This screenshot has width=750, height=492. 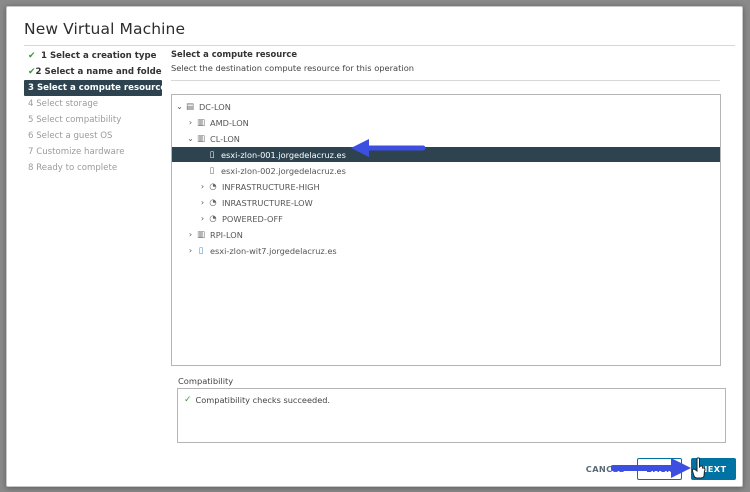 I want to click on tree-node-infra-low: › ◔ INRASTRUCTURE-LOW, so click(x=446, y=202).